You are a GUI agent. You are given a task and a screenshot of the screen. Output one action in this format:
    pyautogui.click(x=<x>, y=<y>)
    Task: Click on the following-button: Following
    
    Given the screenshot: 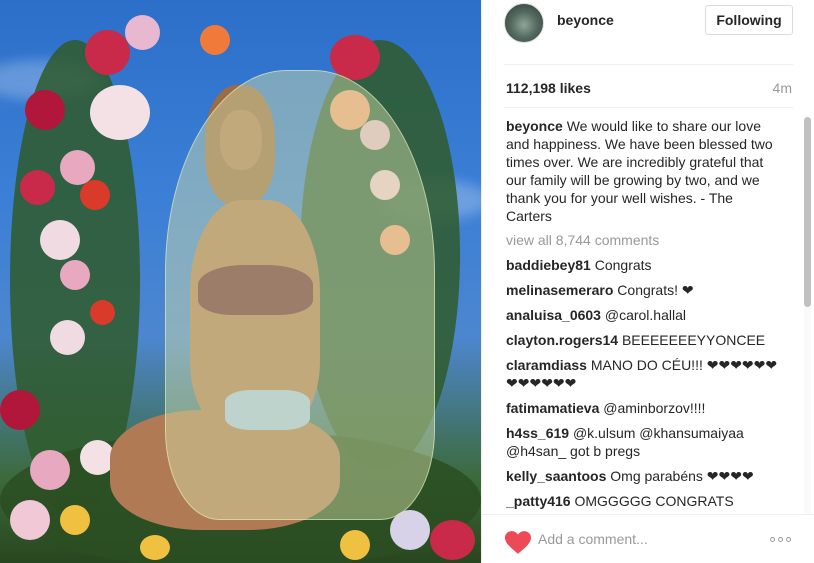 What is the action you would take?
    pyautogui.click(x=749, y=20)
    